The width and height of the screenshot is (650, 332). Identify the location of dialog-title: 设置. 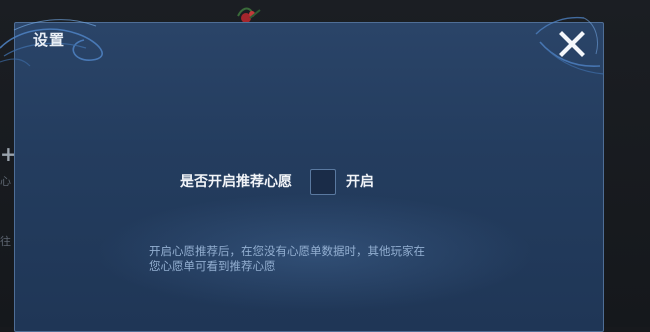
(49, 40).